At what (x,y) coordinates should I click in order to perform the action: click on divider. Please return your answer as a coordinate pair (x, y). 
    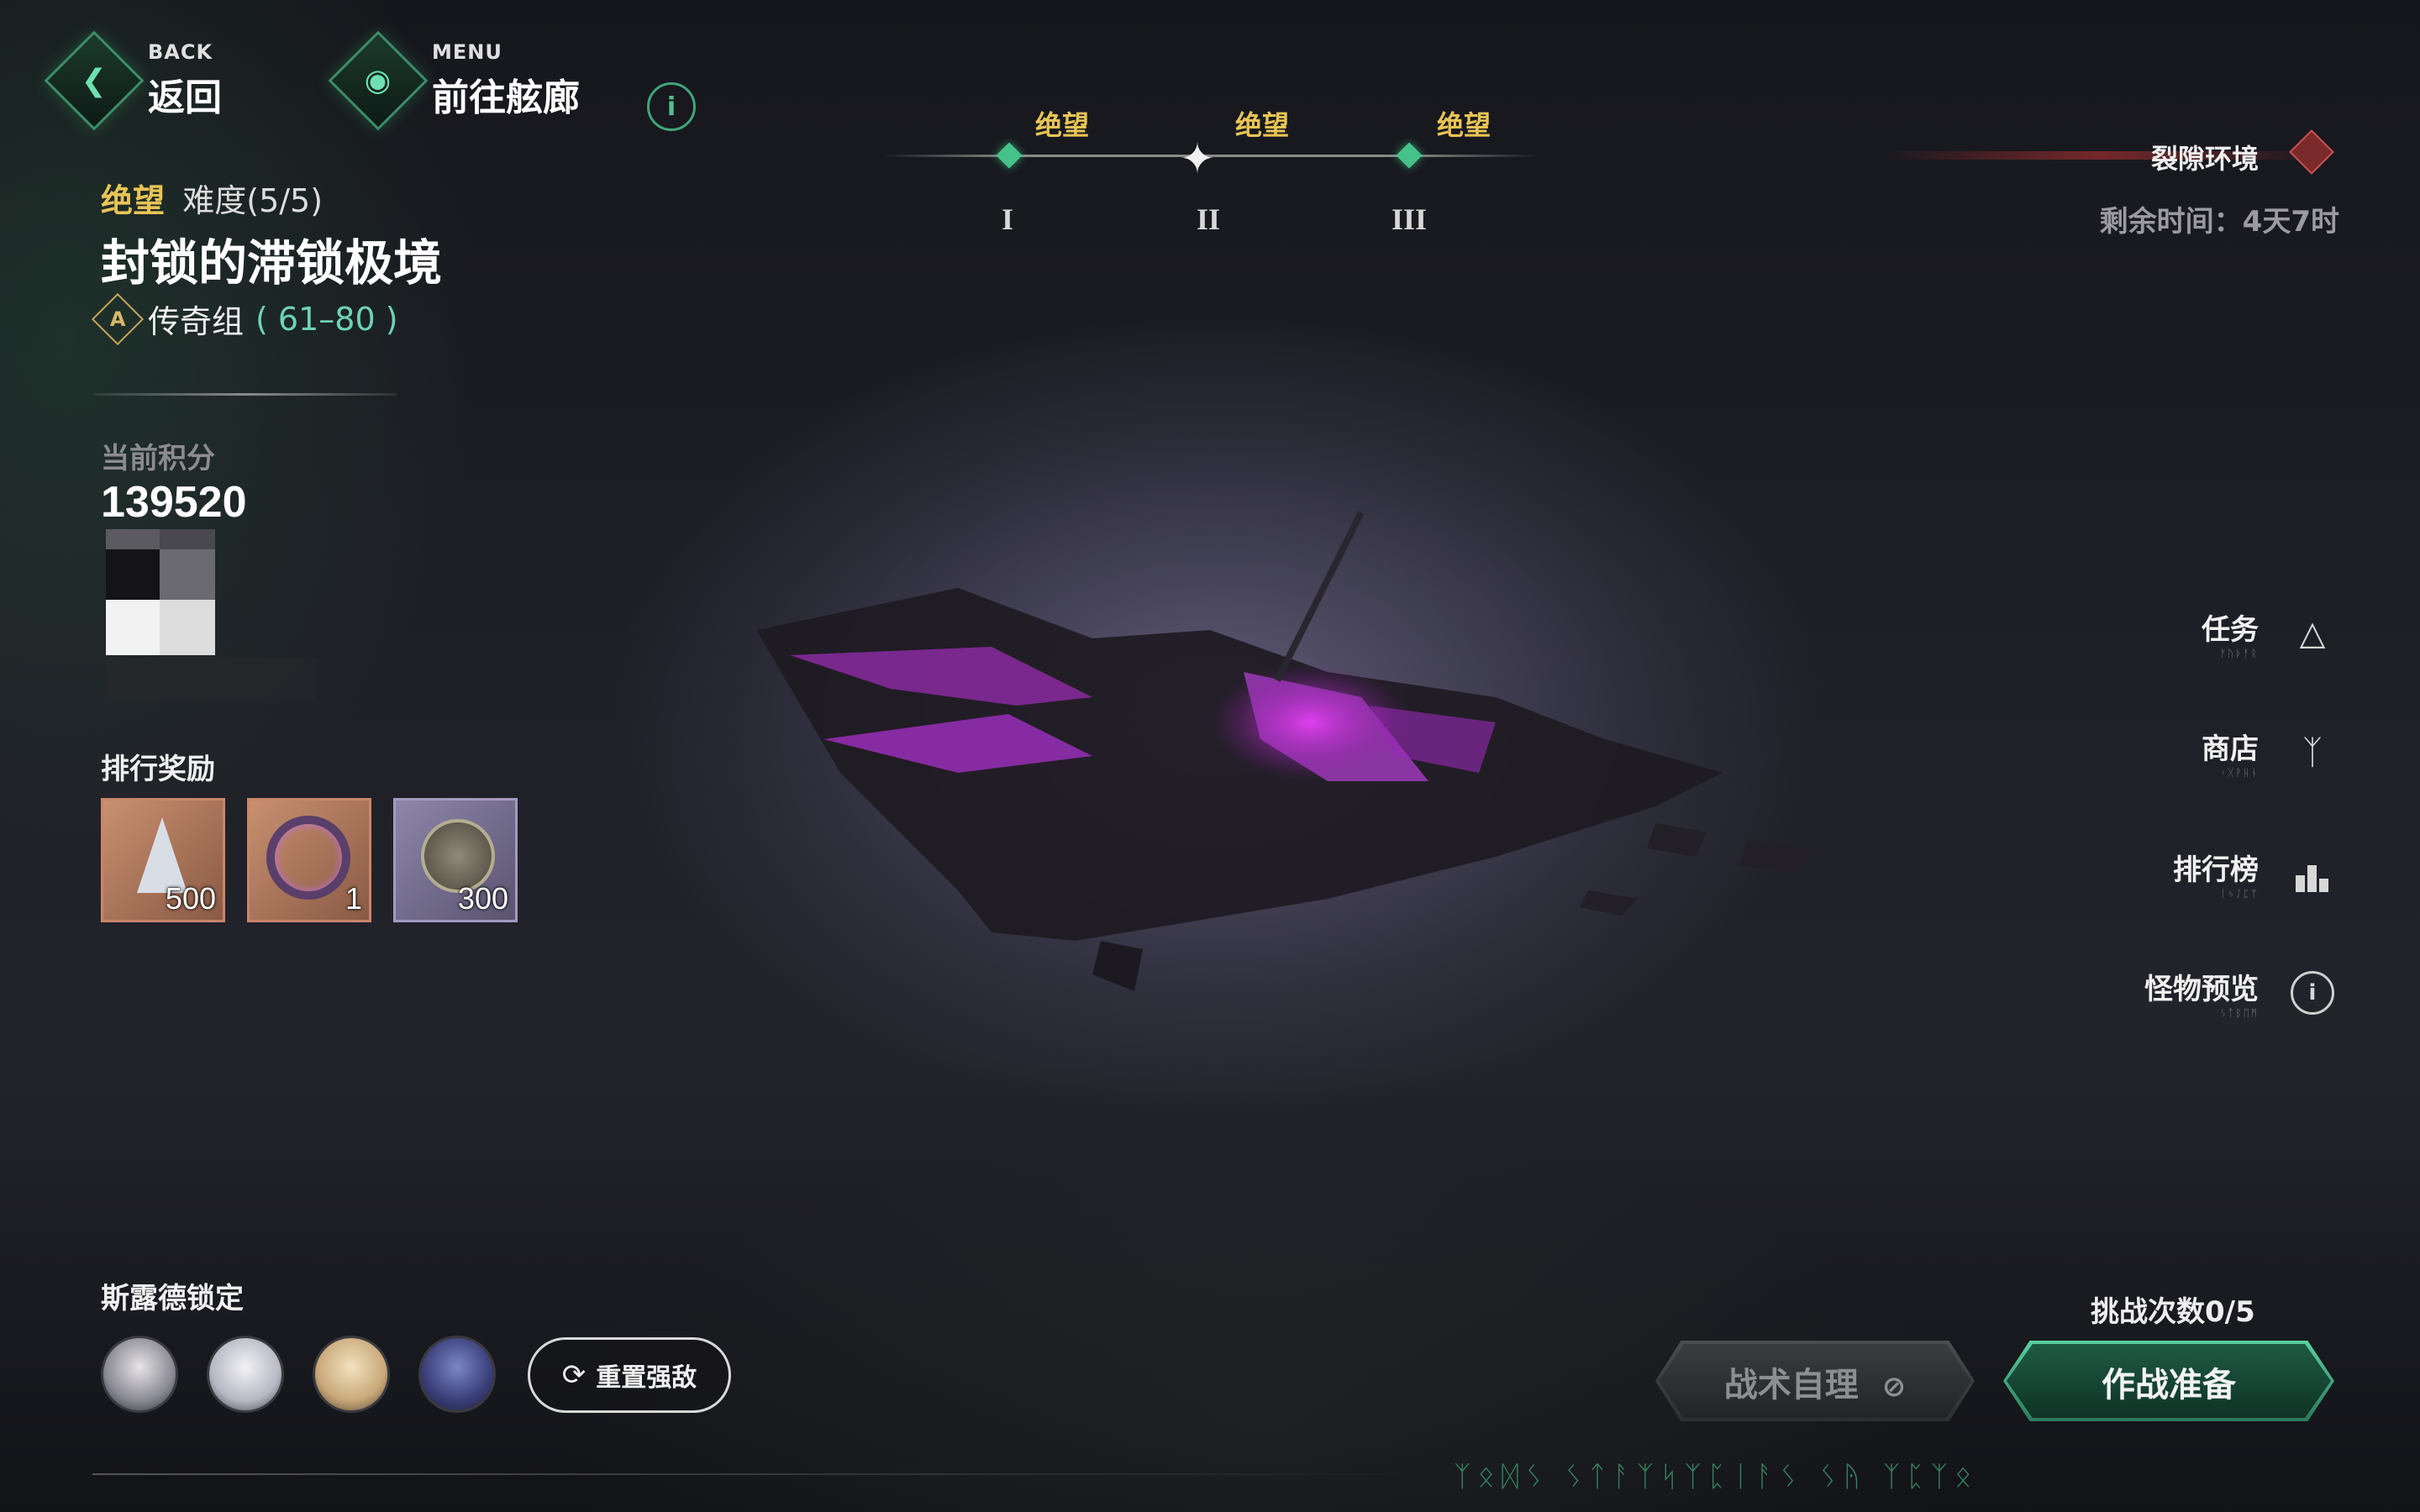
    Looking at the image, I should click on (246, 394).